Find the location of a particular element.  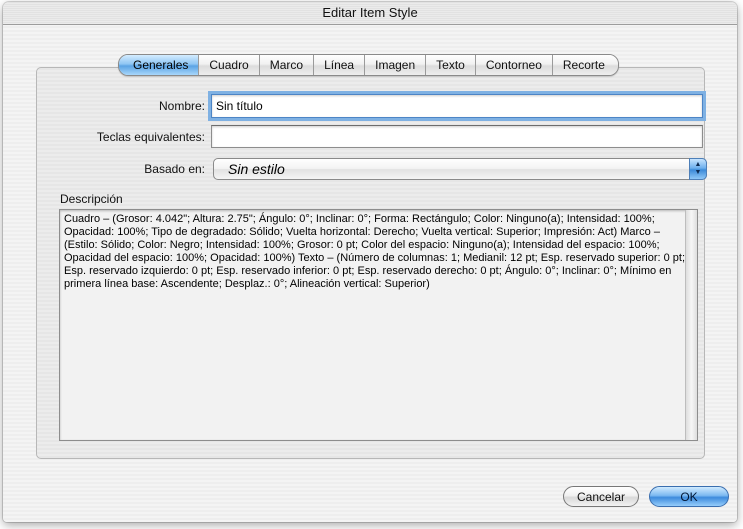

tab-recorte: Recorte is located at coordinates (584, 65).